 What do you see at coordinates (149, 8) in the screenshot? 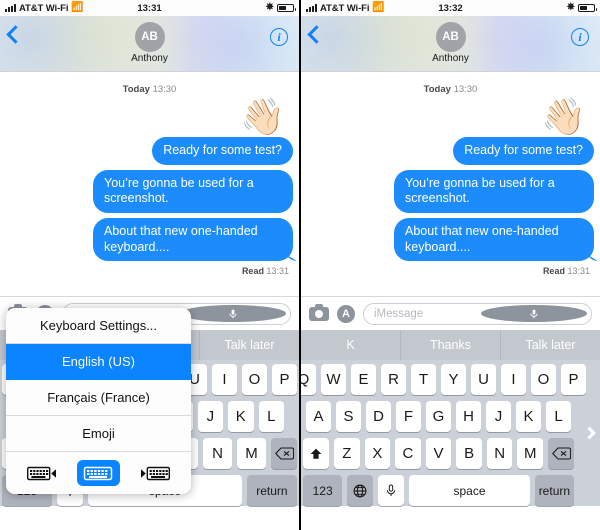
I see `status-bar: AT&T Wi-Fi 📶 13:31 ✵` at bounding box center [149, 8].